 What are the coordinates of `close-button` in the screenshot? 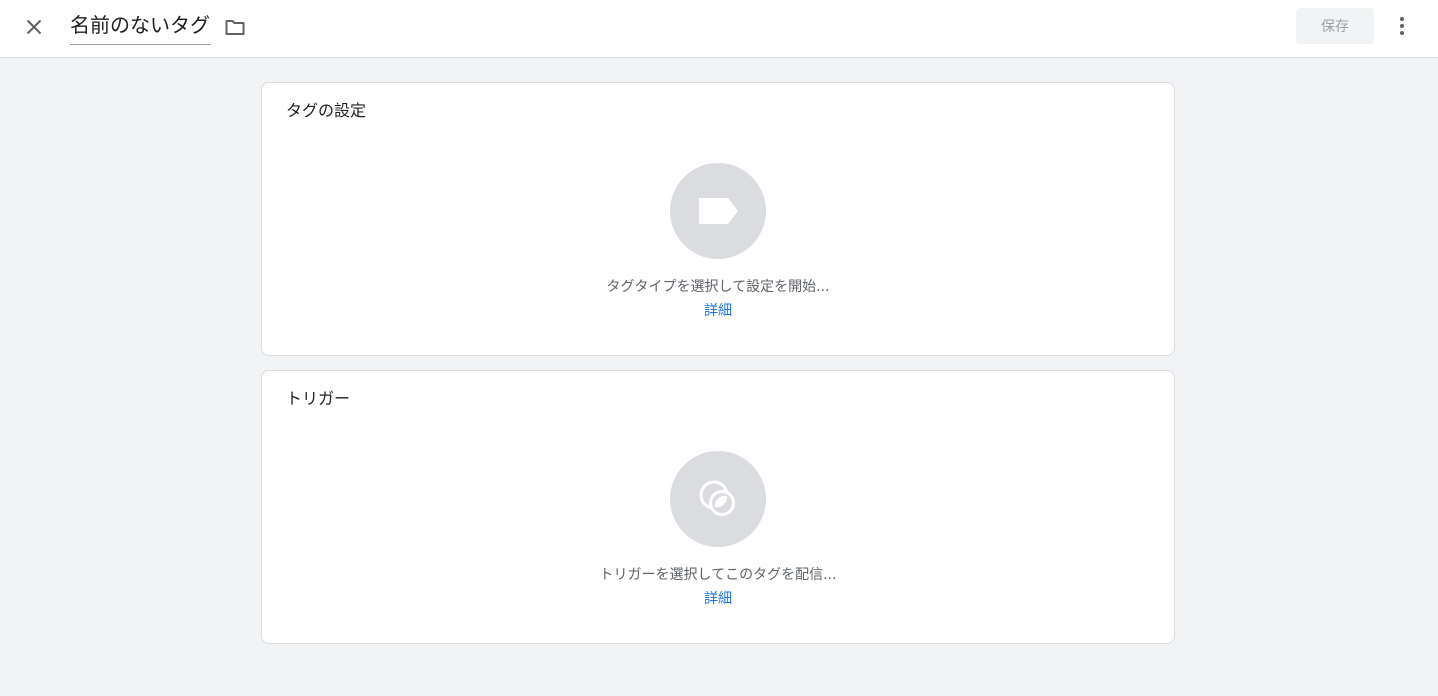 It's located at (34, 27).